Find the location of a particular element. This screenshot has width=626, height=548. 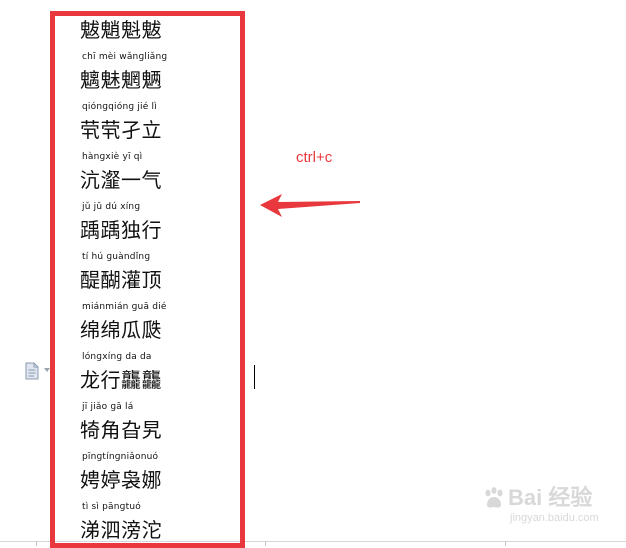

text-cursor is located at coordinates (254, 377).